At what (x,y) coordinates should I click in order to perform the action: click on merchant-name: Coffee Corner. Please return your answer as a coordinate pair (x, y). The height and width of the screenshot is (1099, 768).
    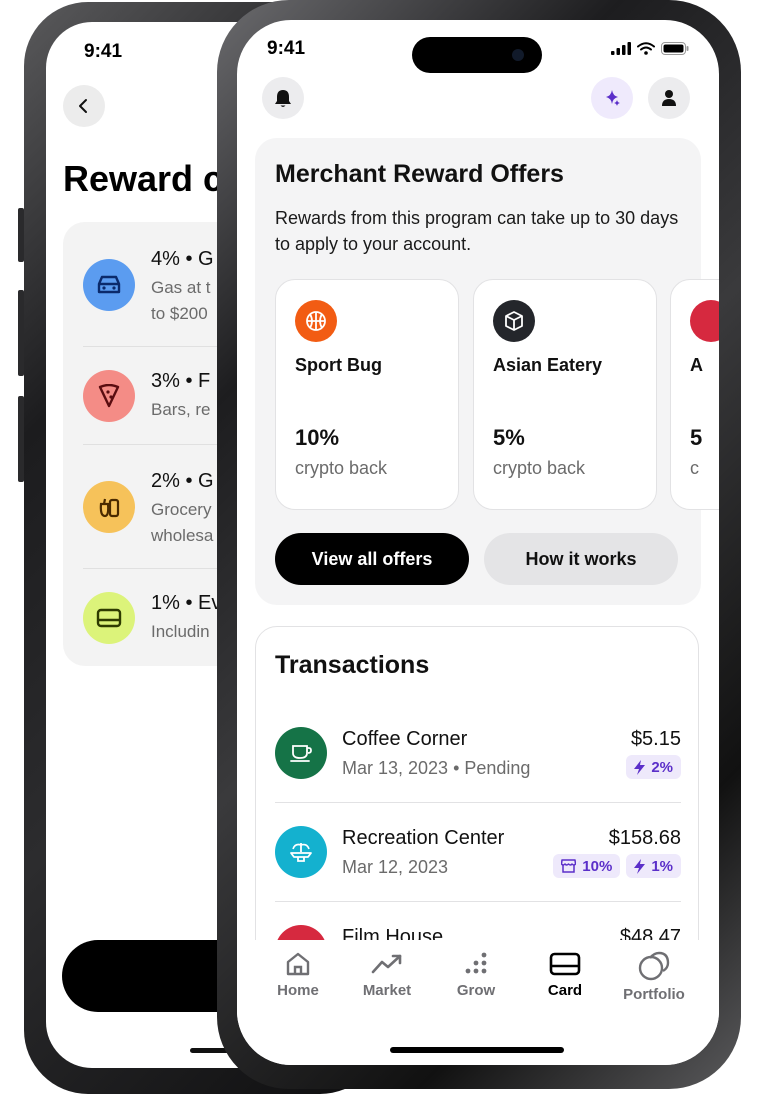
    Looking at the image, I should click on (405, 739).